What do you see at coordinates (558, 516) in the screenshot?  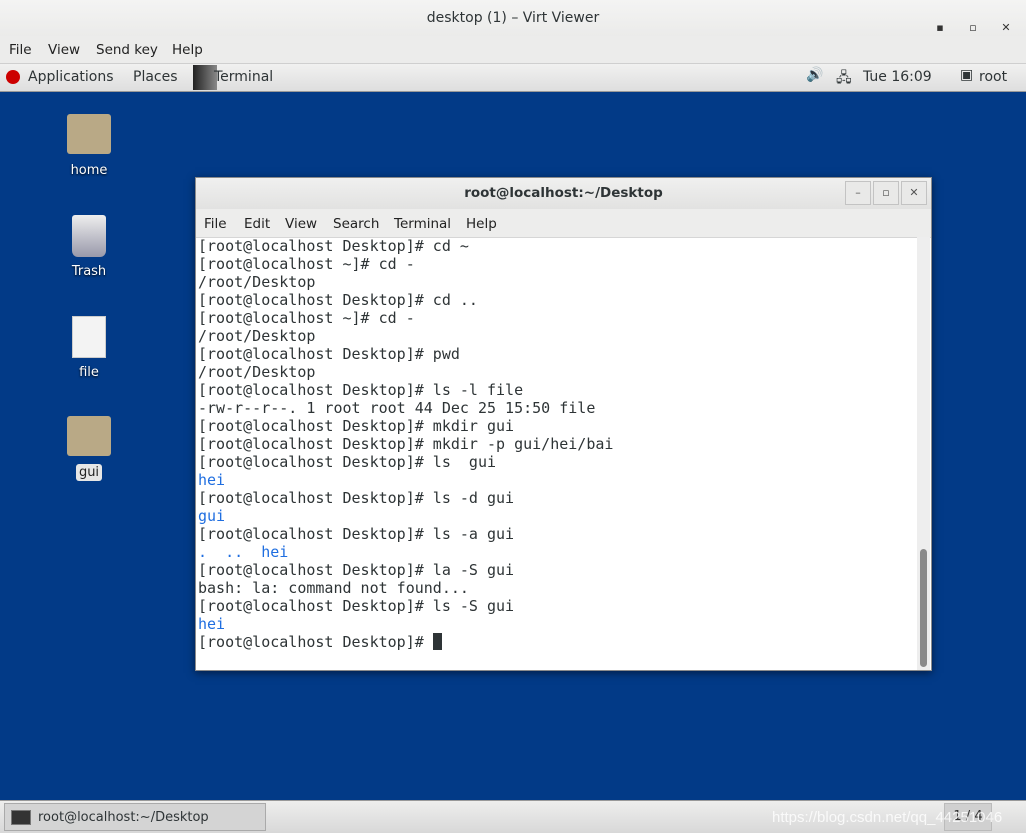 I see `terminal-line: gui` at bounding box center [558, 516].